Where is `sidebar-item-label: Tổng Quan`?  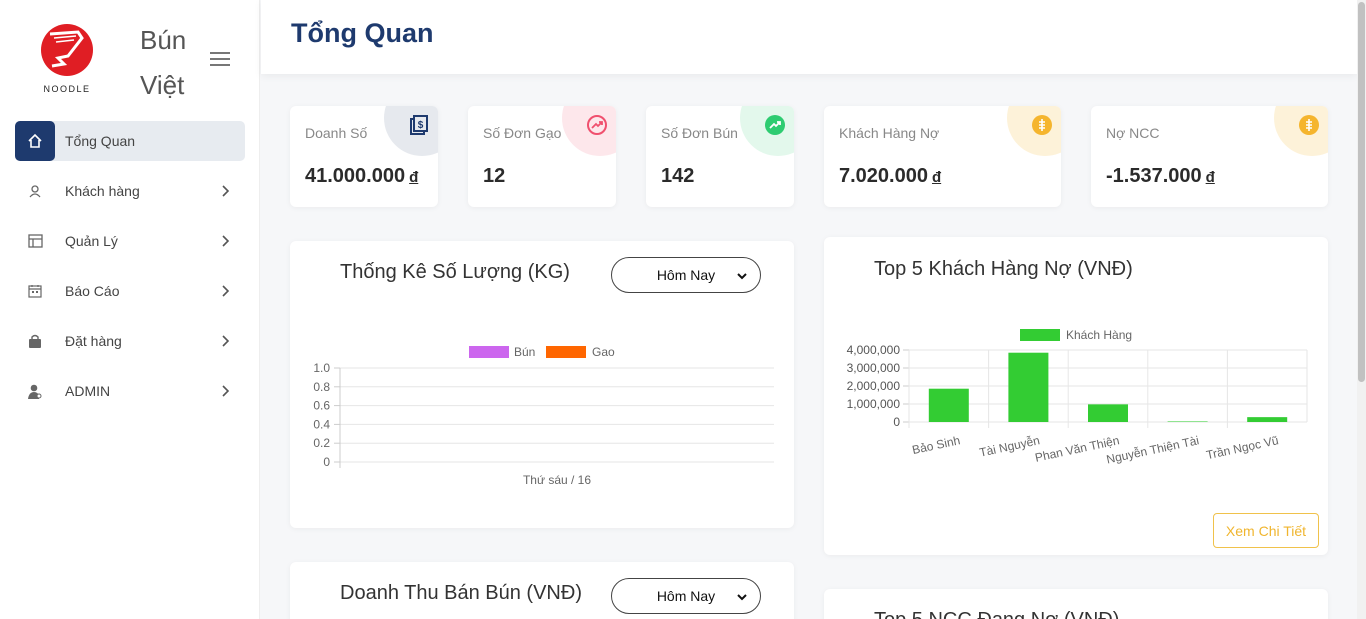 sidebar-item-label: Tổng Quan is located at coordinates (100, 141).